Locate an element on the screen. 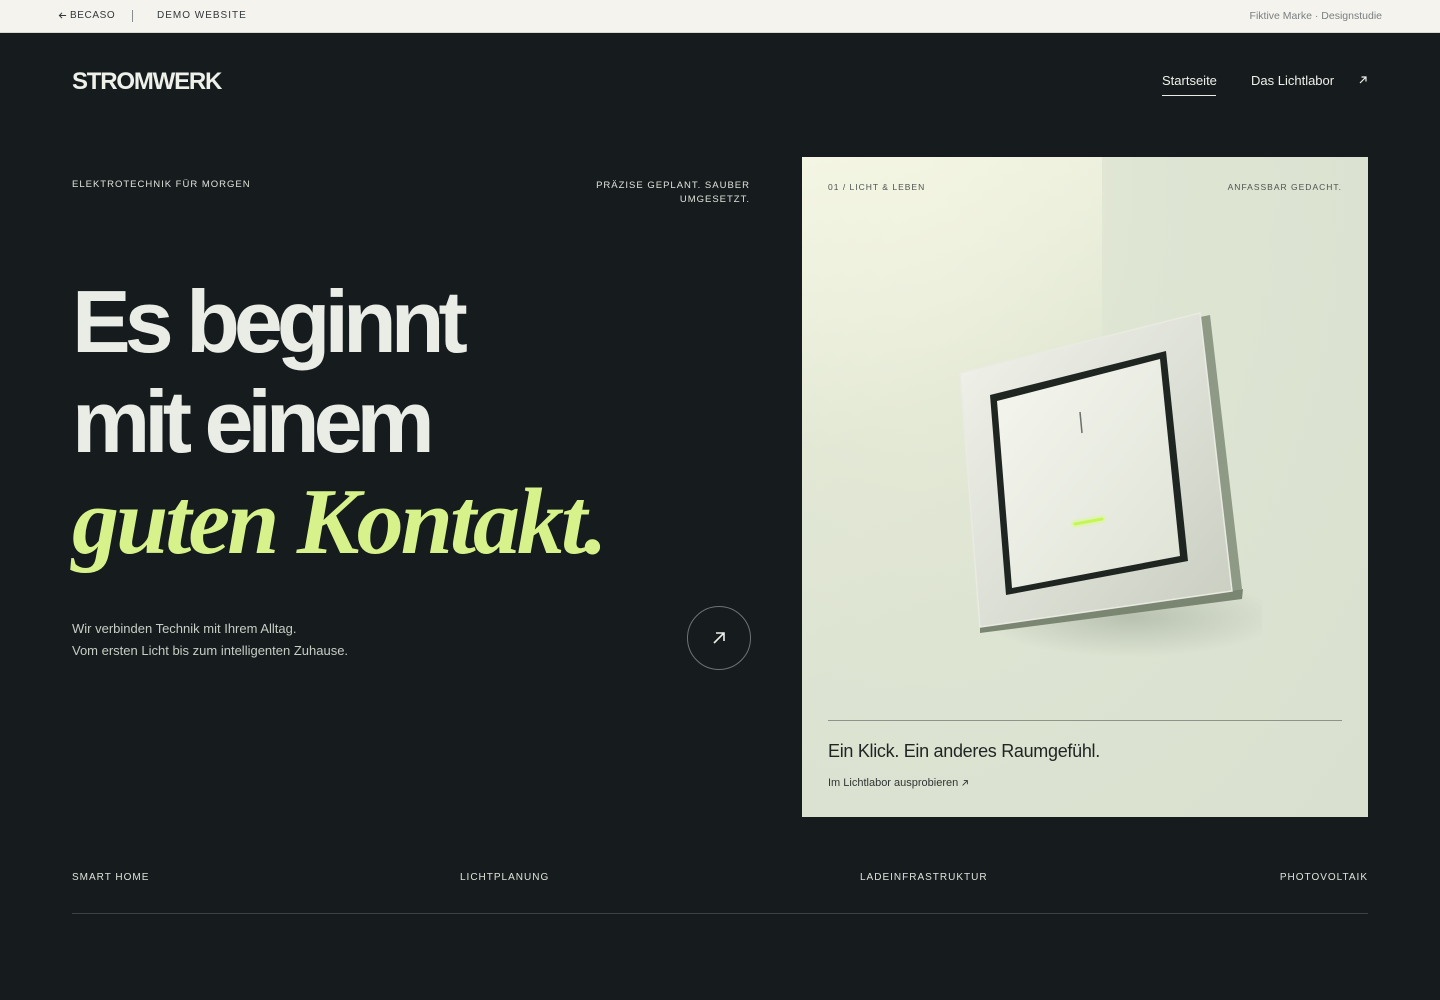 This screenshot has width=1440, height=1000. hero-headline: Es beginnt mit einem guten Kontakt. is located at coordinates (422, 422).